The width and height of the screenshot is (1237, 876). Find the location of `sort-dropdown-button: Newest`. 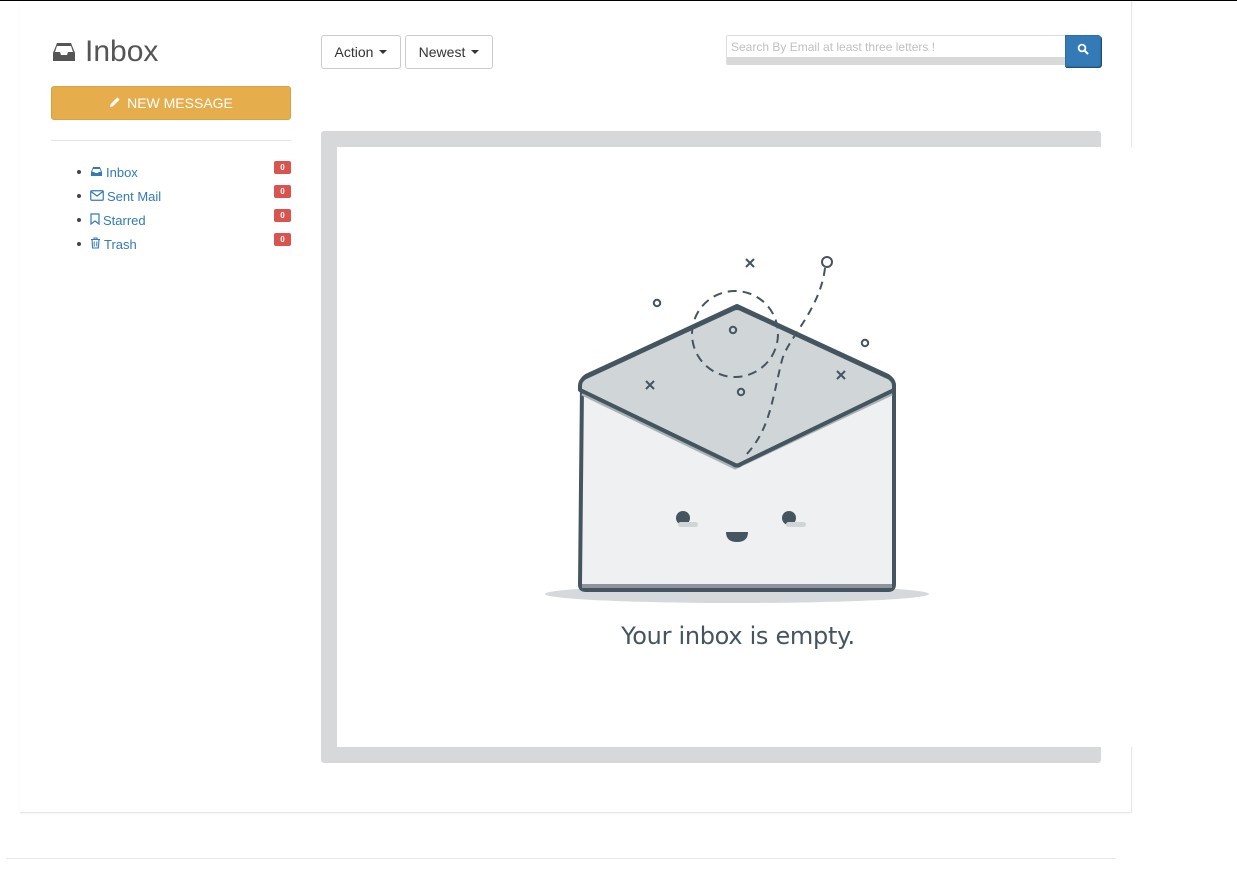

sort-dropdown-button: Newest is located at coordinates (449, 52).